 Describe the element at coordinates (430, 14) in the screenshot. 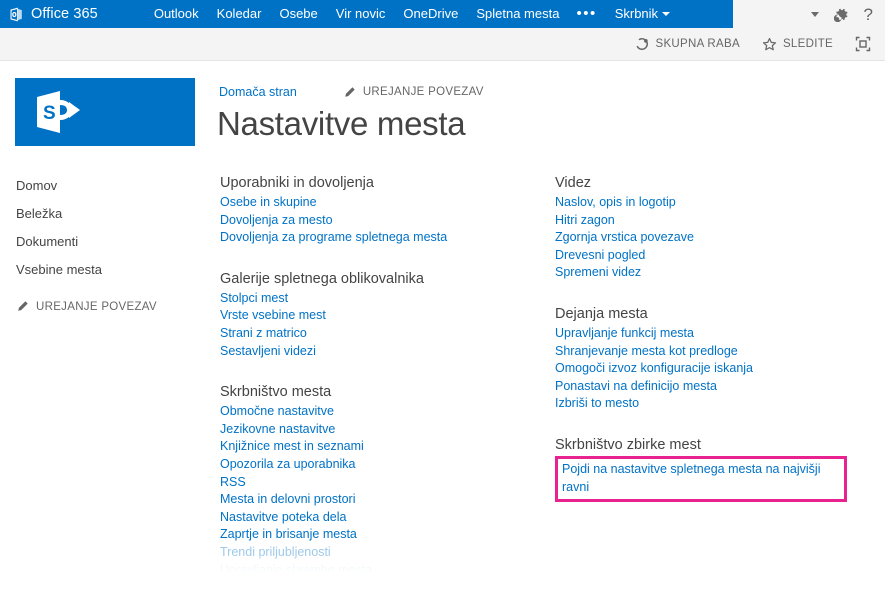

I see `suite-nav-item-onedrive: OneDrive` at that location.